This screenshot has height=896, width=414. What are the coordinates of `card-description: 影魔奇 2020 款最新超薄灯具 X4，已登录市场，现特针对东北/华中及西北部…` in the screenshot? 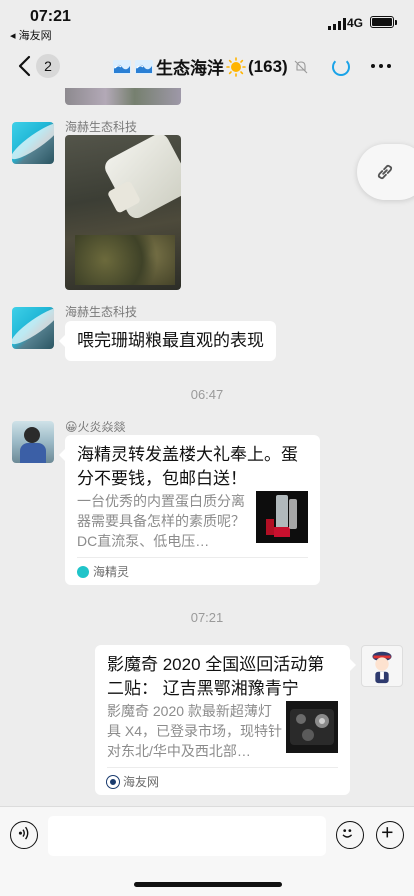 It's located at (195, 731).